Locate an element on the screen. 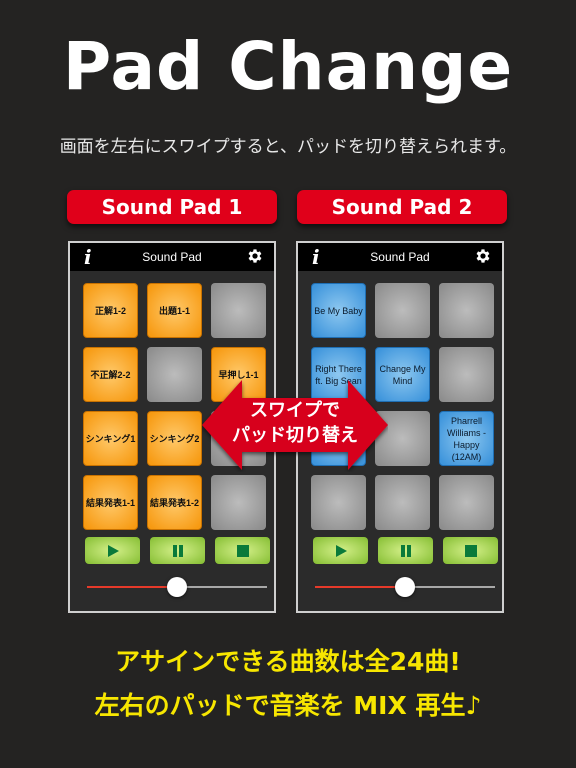 This screenshot has height=768, width=576. sound-pad-2-label: Sound Pad 2 is located at coordinates (402, 207).